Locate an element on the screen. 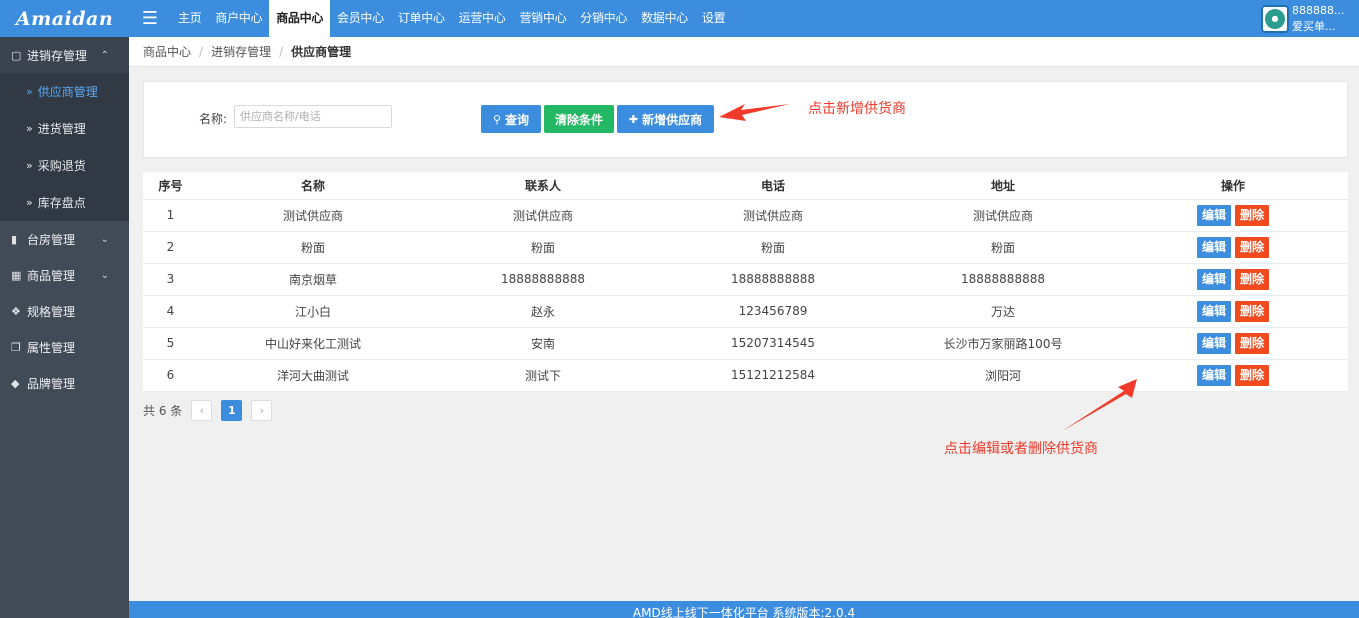 Image resolution: width=1359 pixels, height=618 pixels. cell-index: 3 is located at coordinates (170, 279).